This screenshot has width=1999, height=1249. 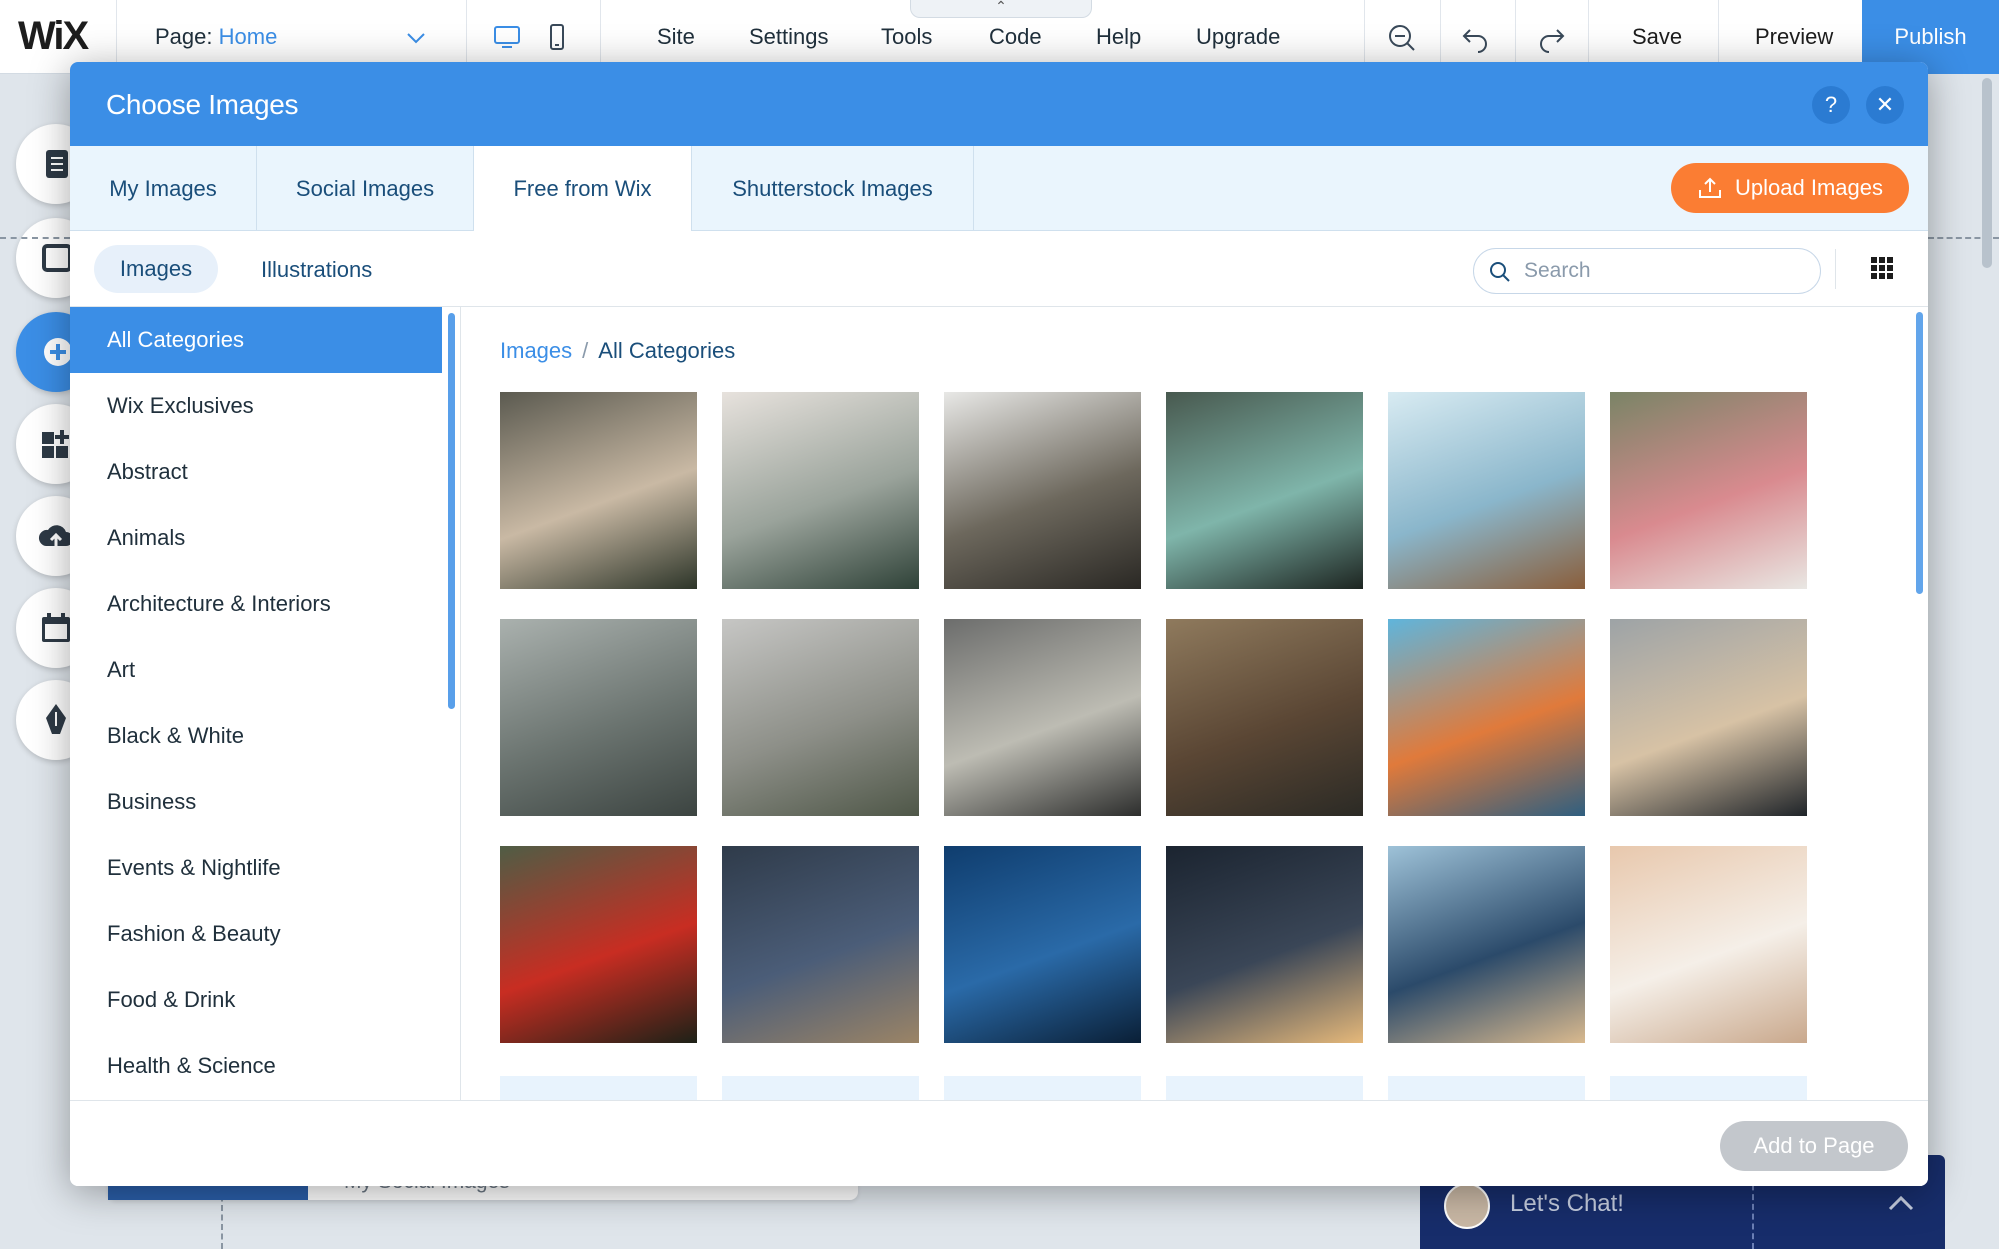 What do you see at coordinates (1264, 944) in the screenshot?
I see `image-thumbnail-night-lights-tree` at bounding box center [1264, 944].